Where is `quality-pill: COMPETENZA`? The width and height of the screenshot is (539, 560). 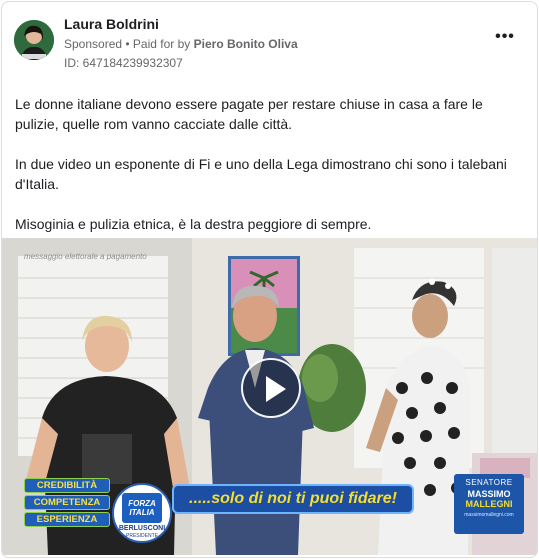
quality-pill: COMPETENZA is located at coordinates (67, 502).